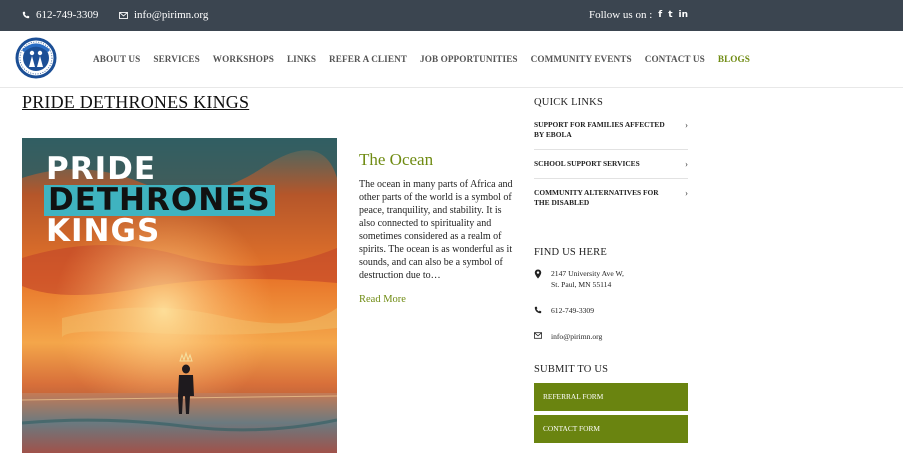  Describe the element at coordinates (571, 369) in the screenshot. I see `submit-heading: SUBMIT TO US` at that location.